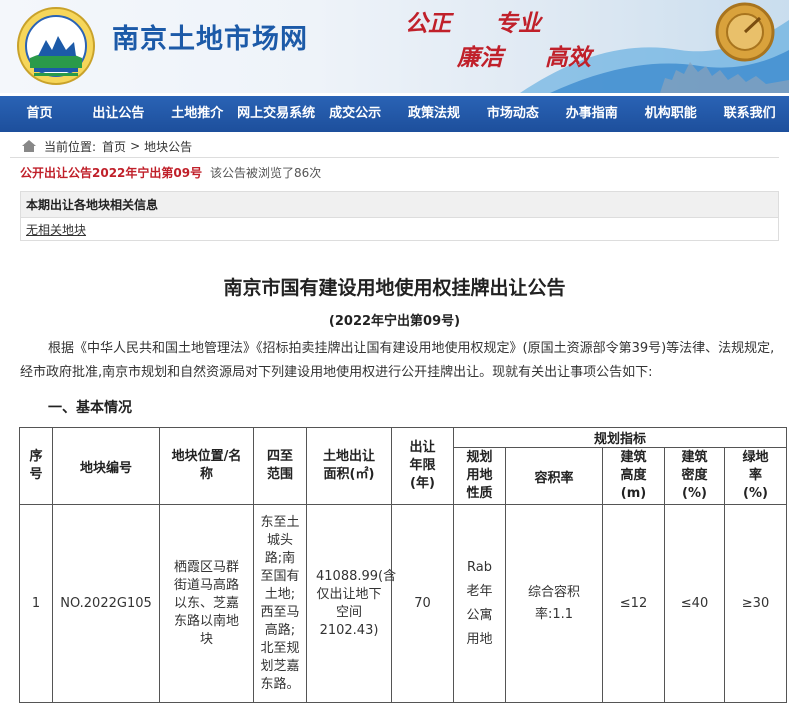 Image resolution: width=789 pixels, height=703 pixels. Describe the element at coordinates (206, 466) in the screenshot. I see `header-location: 地块位置/名称` at that location.